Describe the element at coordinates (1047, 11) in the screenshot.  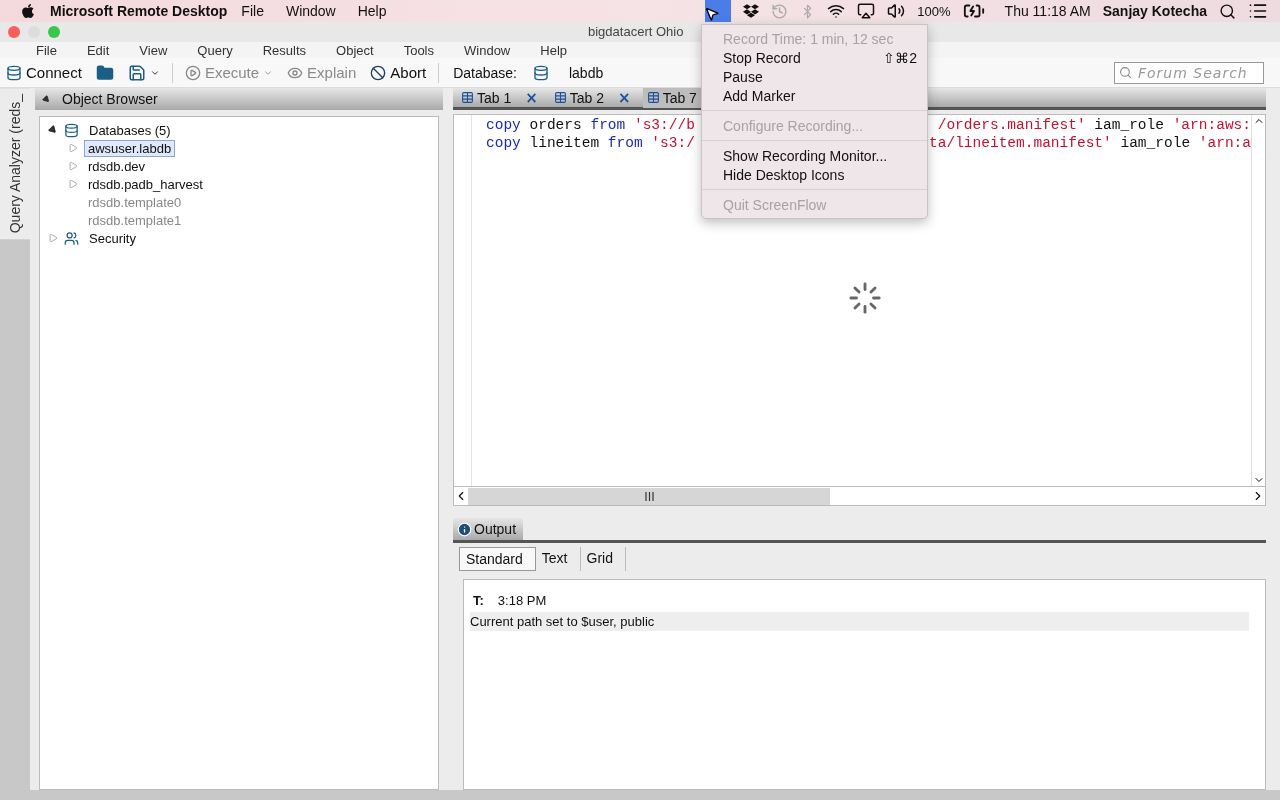
I see `clock: Thu 11:18 AM` at that location.